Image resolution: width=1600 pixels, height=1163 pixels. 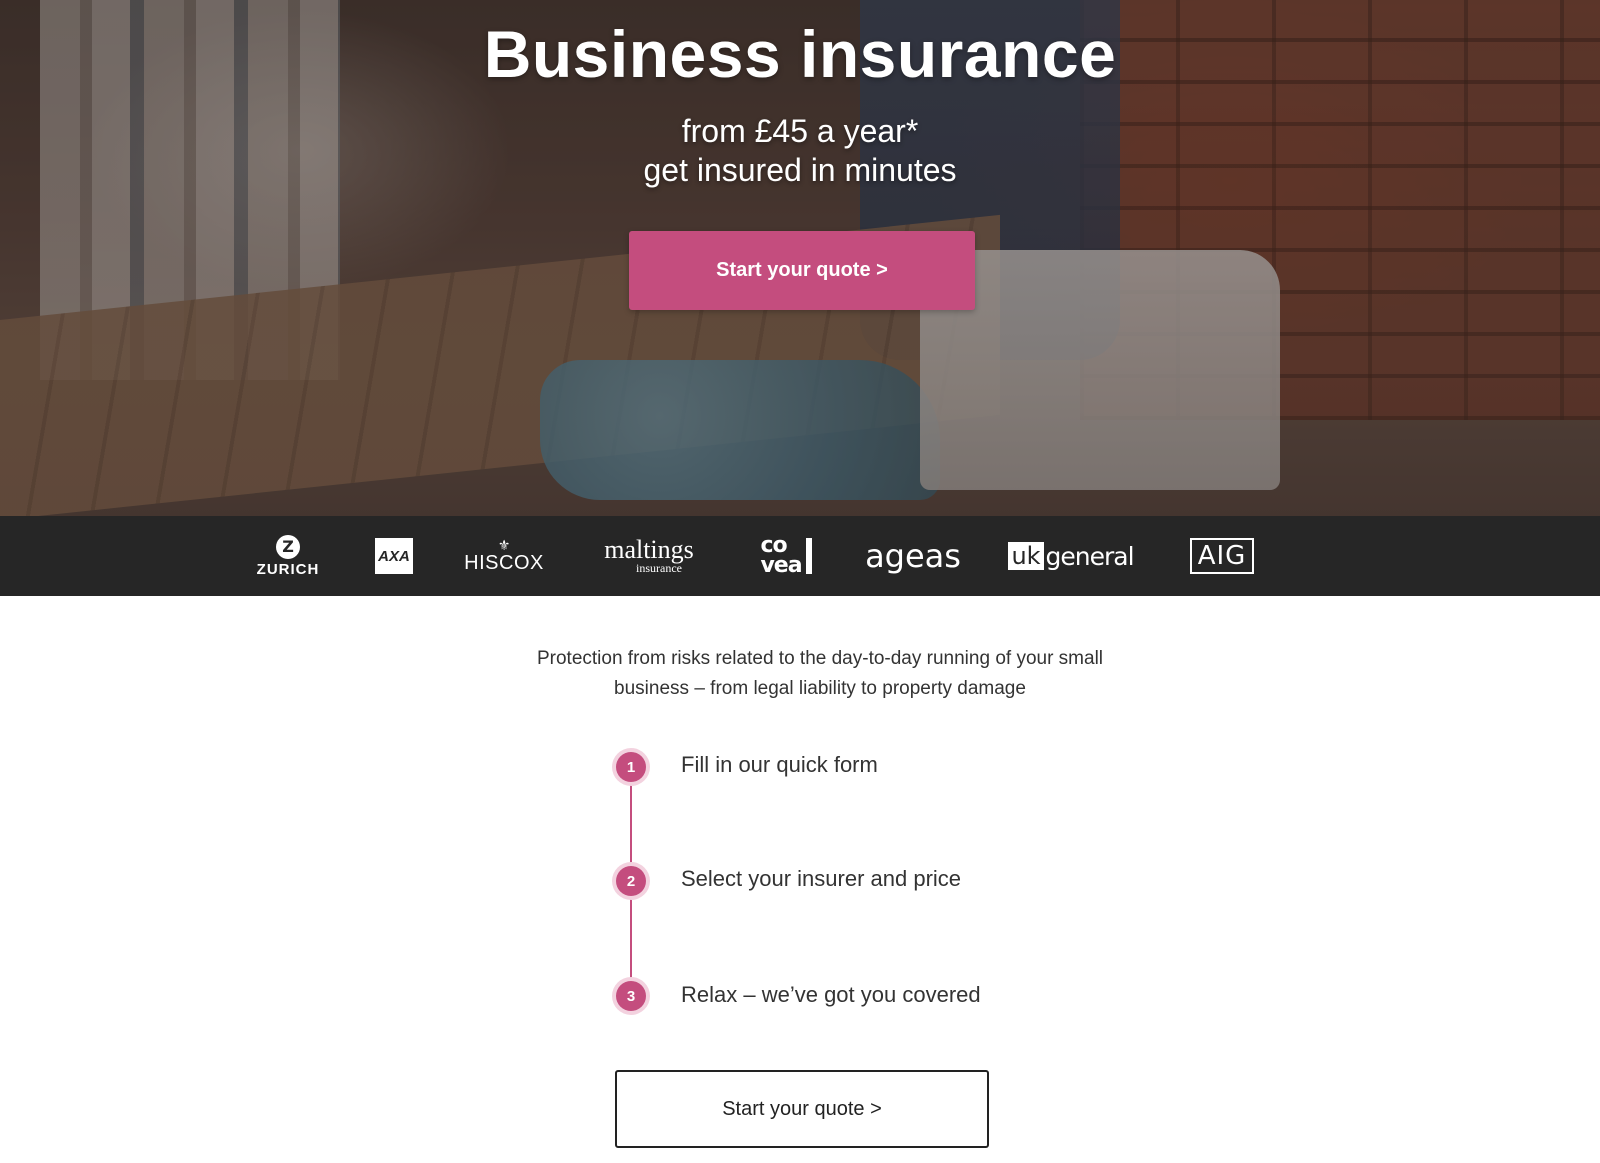 I want to click on covea-logo: co vea, so click(x=786, y=556).